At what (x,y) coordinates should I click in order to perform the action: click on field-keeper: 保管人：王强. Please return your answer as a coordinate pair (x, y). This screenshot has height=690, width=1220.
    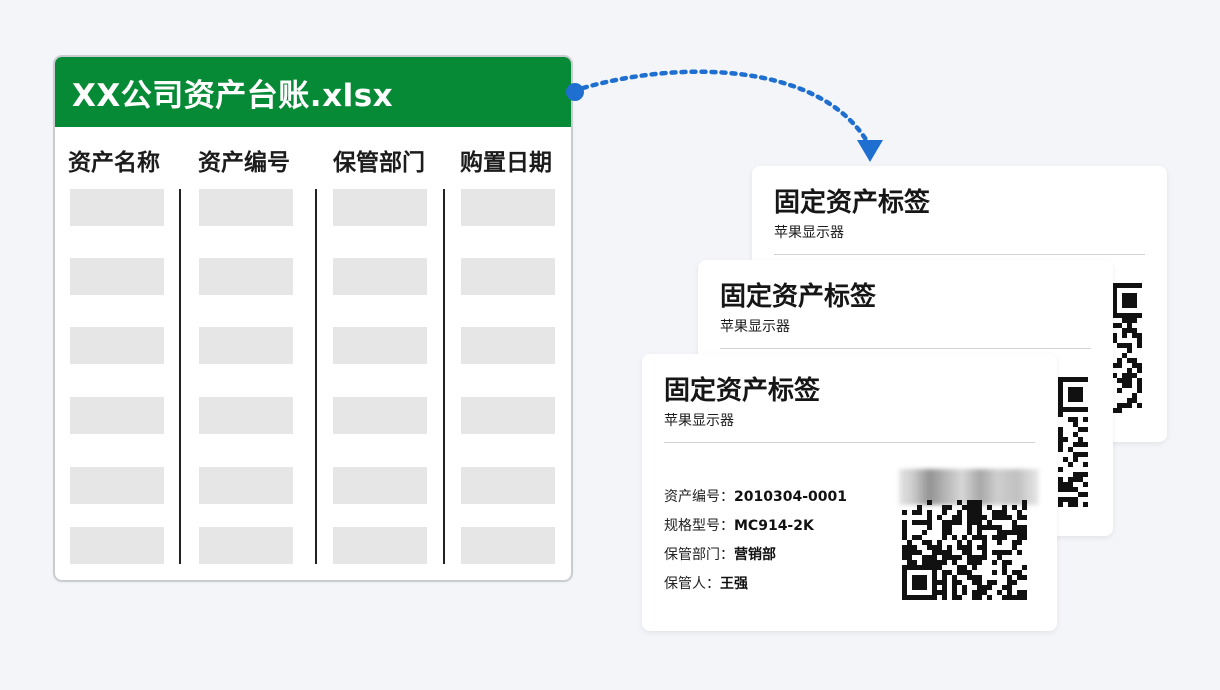
    Looking at the image, I should click on (706, 583).